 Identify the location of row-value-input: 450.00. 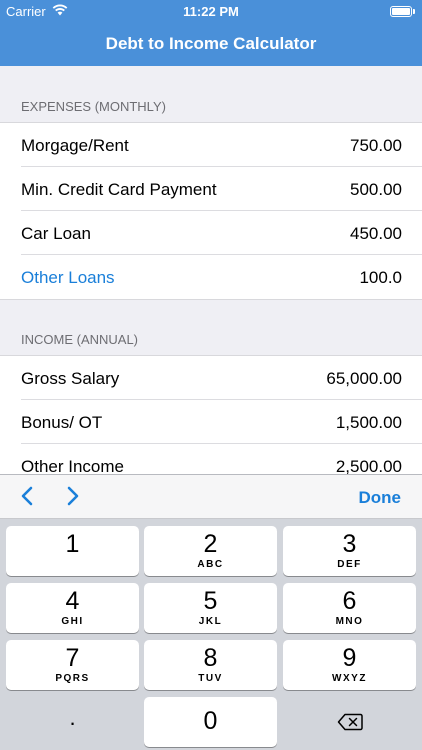
(376, 234).